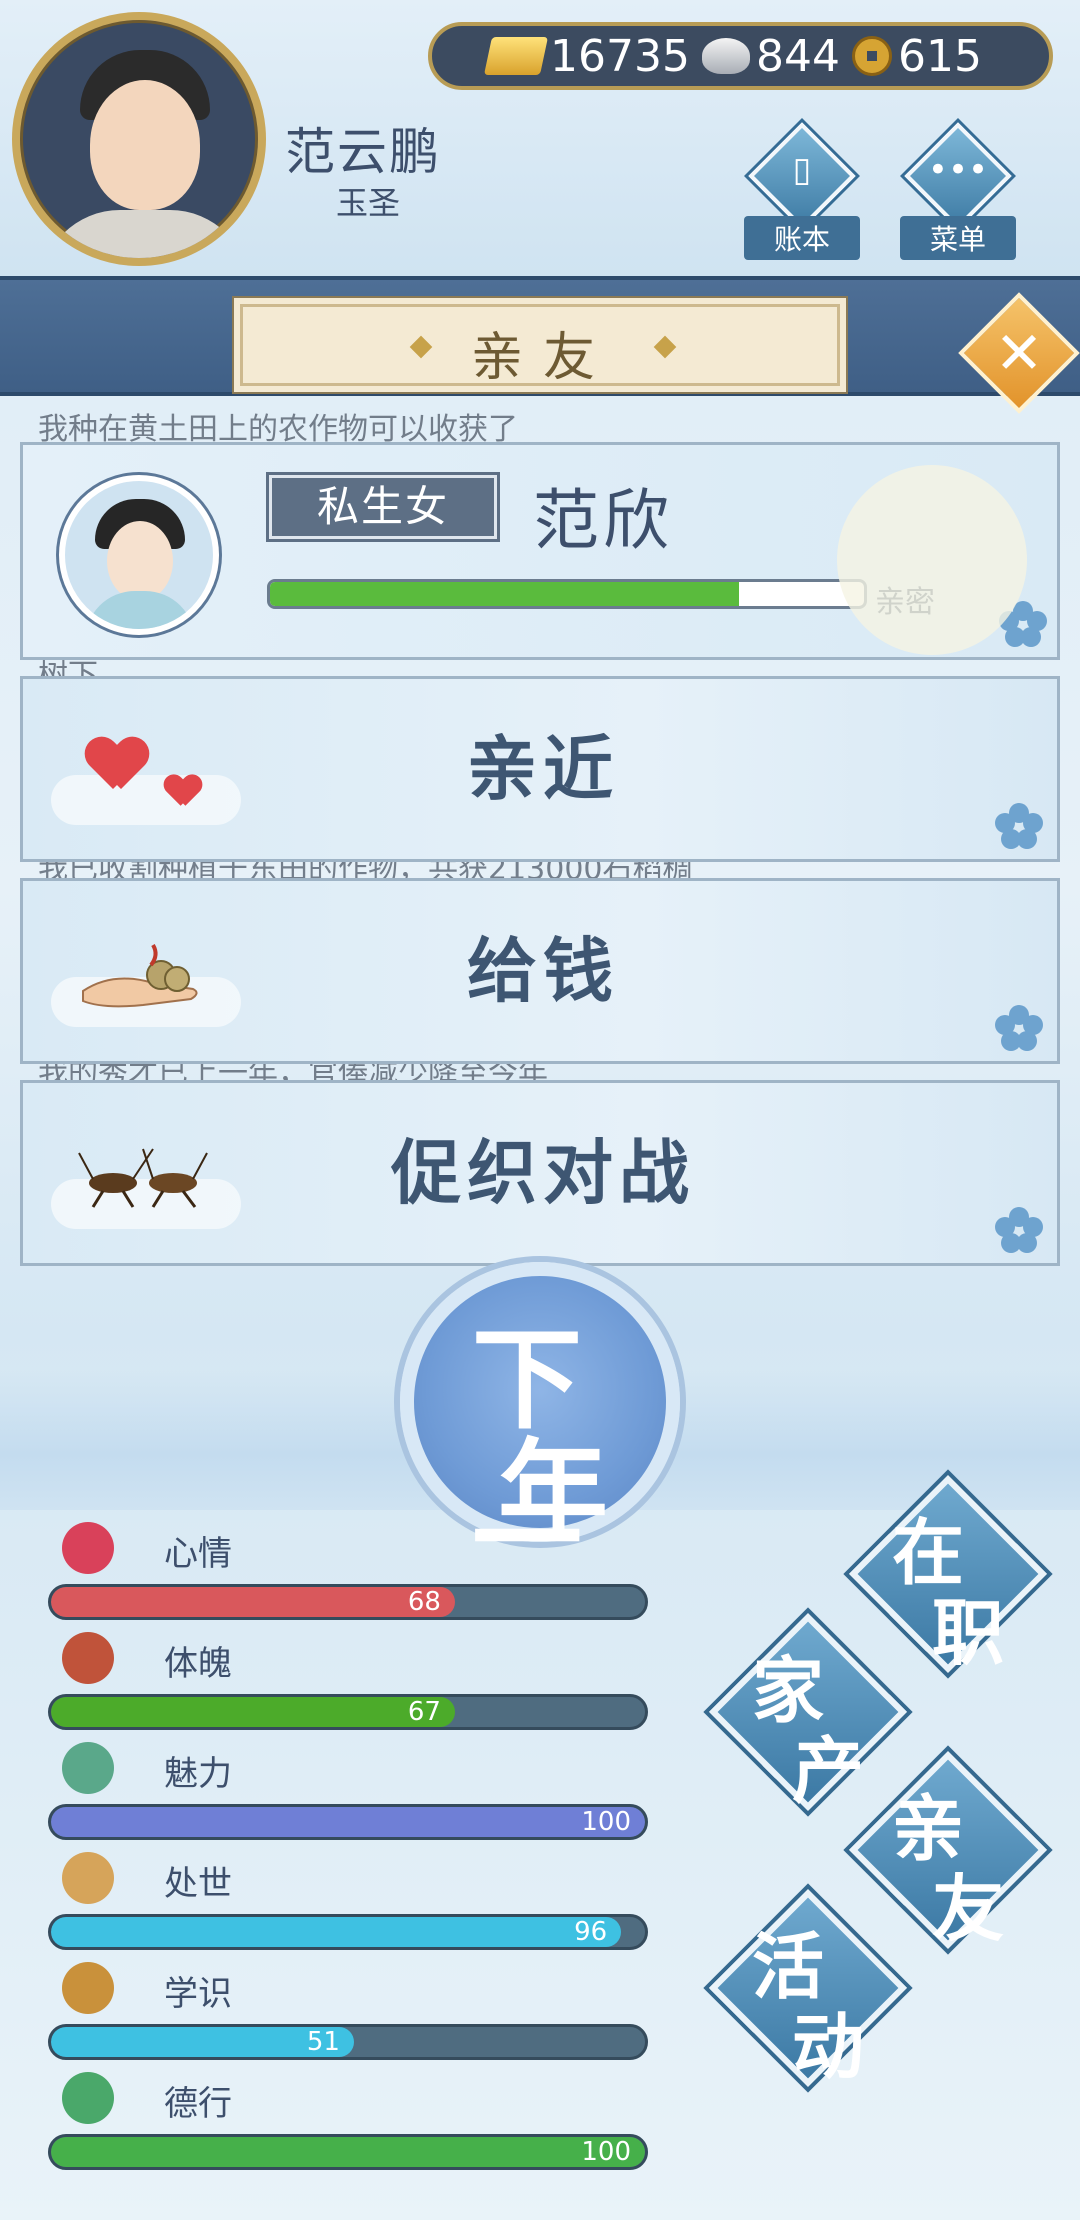  I want to click on stat-row: 处世 96, so click(350, 1907).